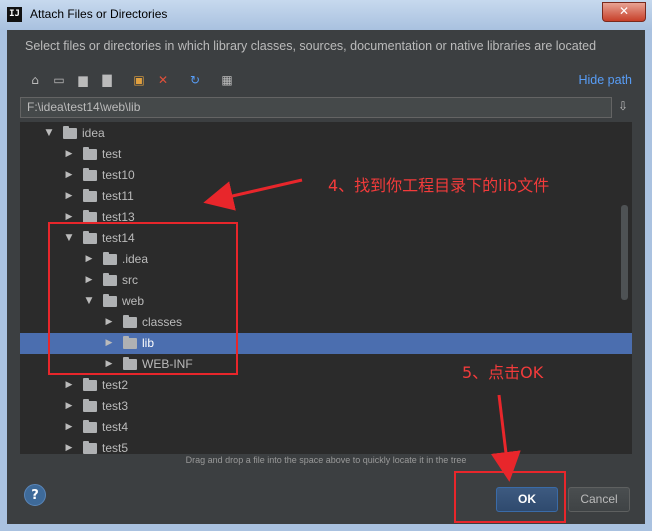 This screenshot has width=652, height=531. What do you see at coordinates (605, 80) in the screenshot?
I see `hide-path-link: Hide path` at bounding box center [605, 80].